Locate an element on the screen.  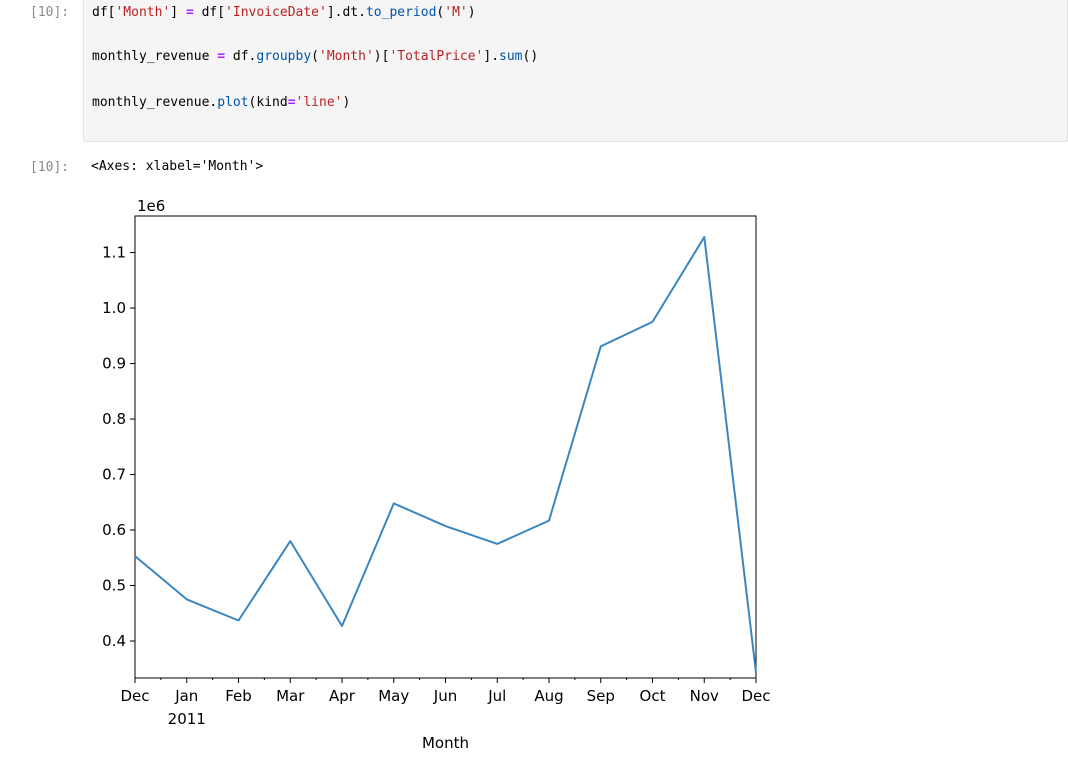
x-tick-label: Feb is located at coordinates (238, 696).